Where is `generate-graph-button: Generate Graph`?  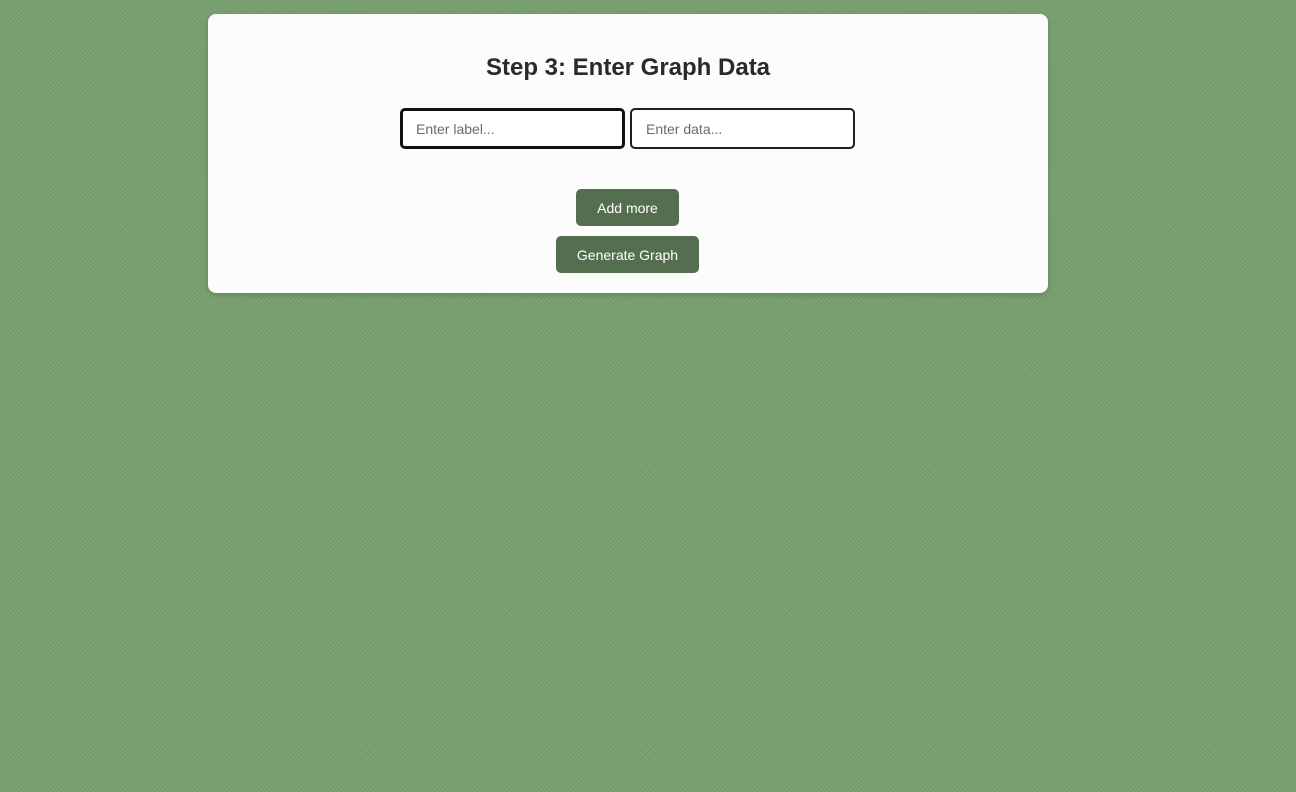 generate-graph-button: Generate Graph is located at coordinates (627, 254).